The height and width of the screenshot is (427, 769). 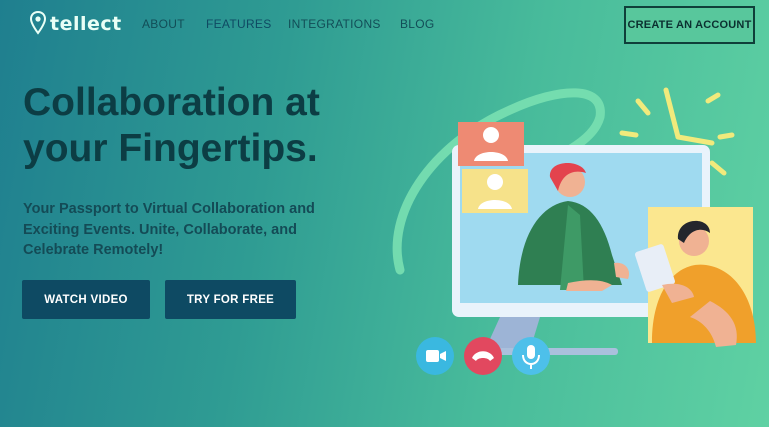 I want to click on nav-link-about: ABOUT, so click(x=163, y=24).